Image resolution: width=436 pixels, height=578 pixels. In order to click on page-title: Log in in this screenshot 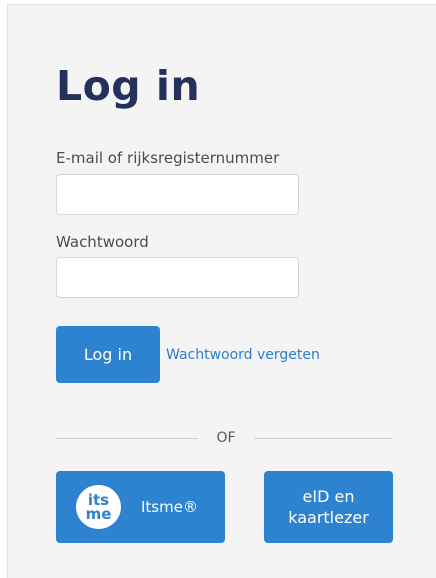, I will do `click(128, 86)`.